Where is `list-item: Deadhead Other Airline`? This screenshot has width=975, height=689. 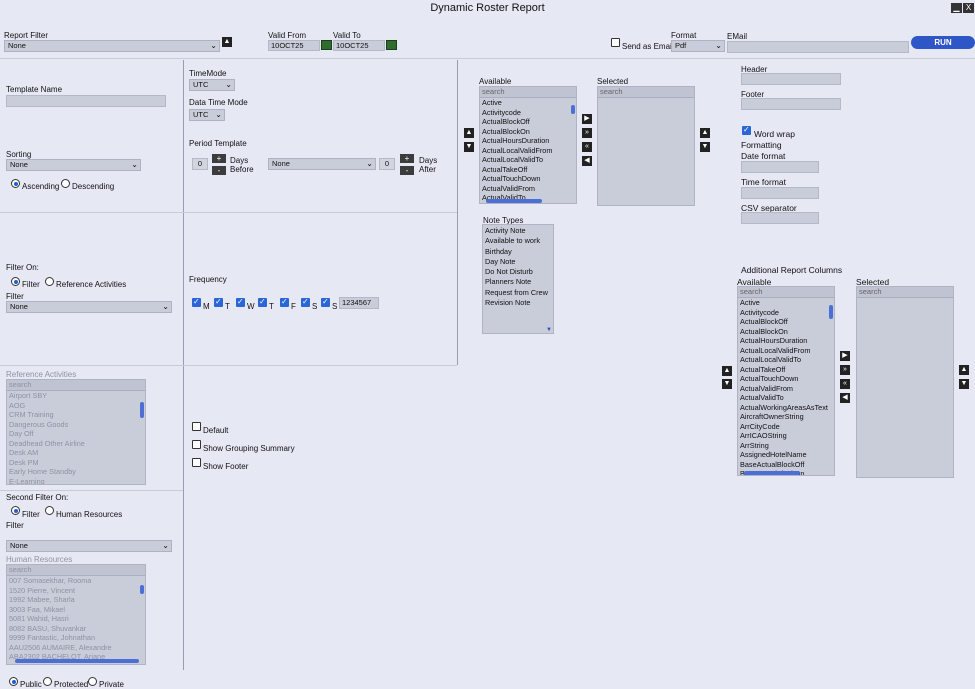 list-item: Deadhead Other Airline is located at coordinates (76, 444).